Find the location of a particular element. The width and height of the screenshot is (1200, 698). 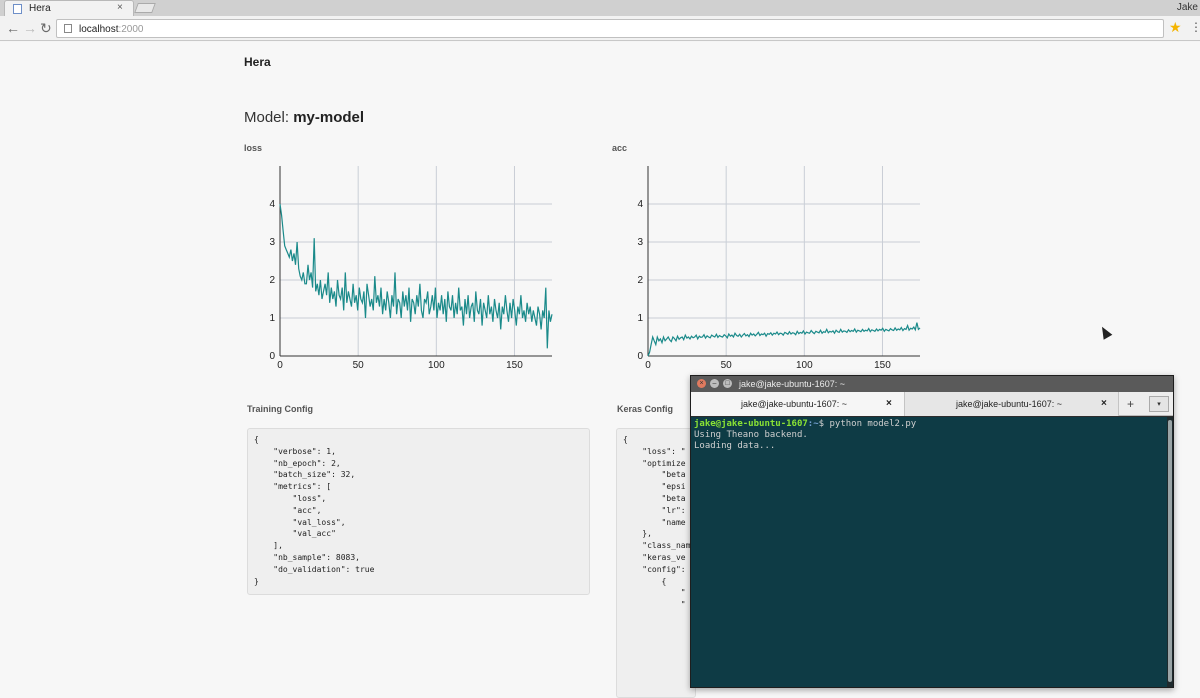

browser-menu-icon: ⋮ is located at coordinates (1195, 27).